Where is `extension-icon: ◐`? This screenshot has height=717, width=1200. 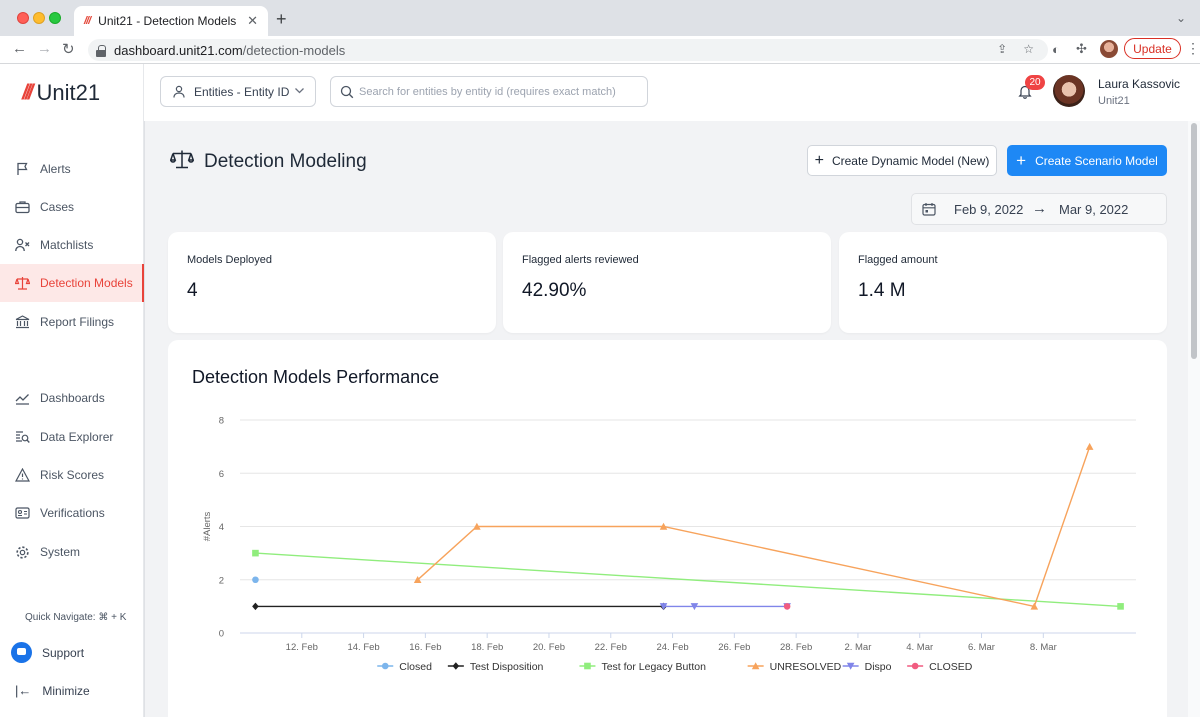 extension-icon: ◐ is located at coordinates (1056, 49).